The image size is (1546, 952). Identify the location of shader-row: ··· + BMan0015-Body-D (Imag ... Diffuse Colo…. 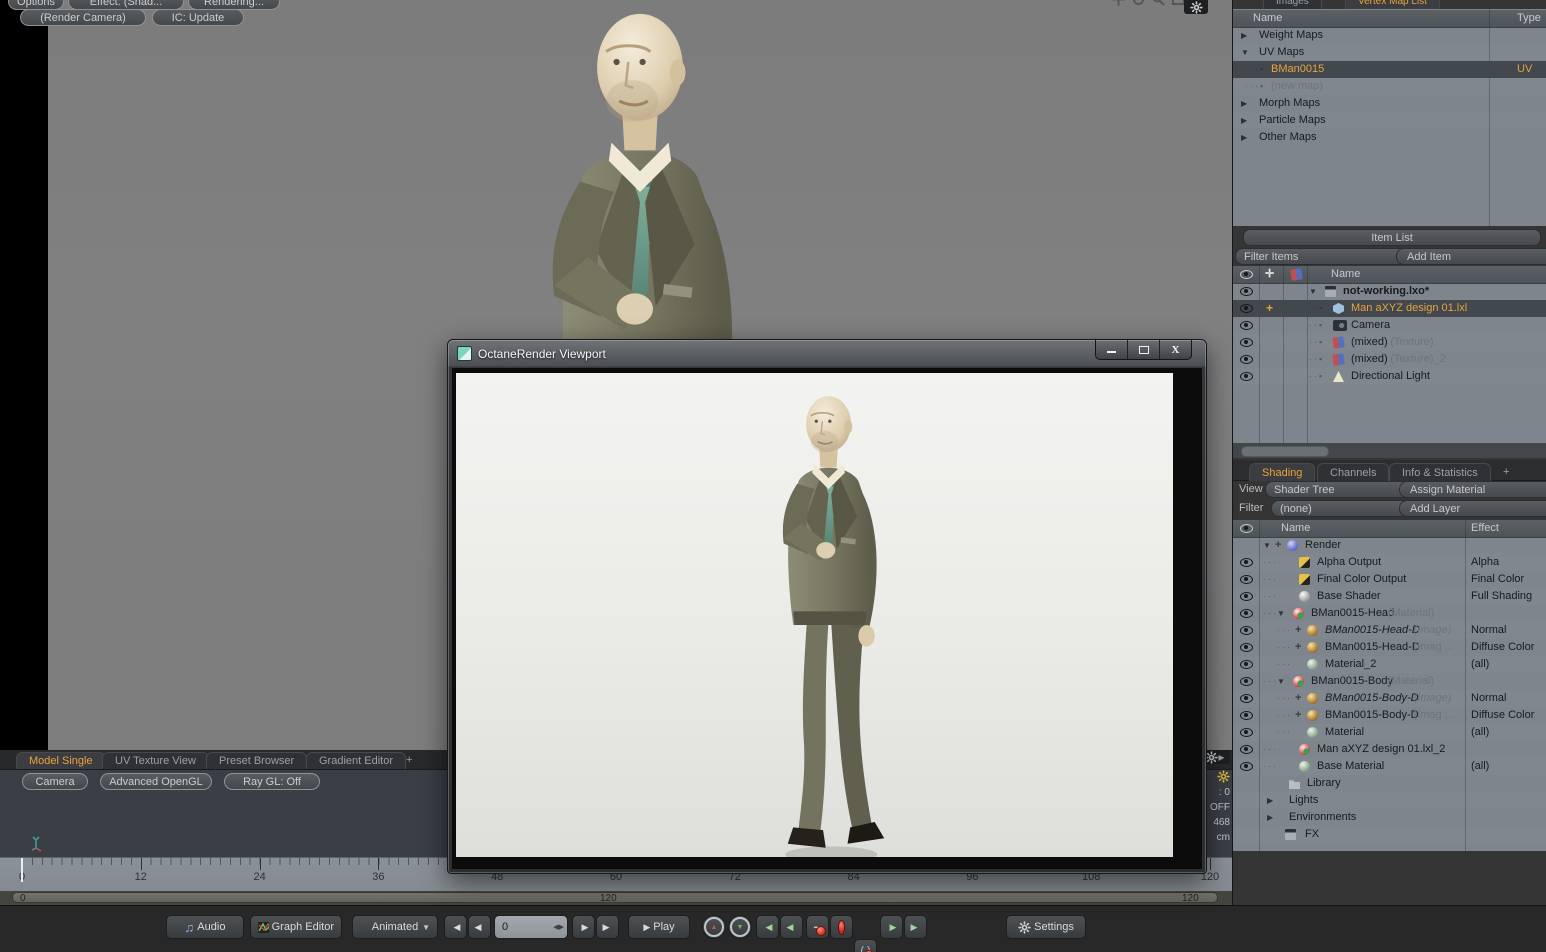
(1389, 715).